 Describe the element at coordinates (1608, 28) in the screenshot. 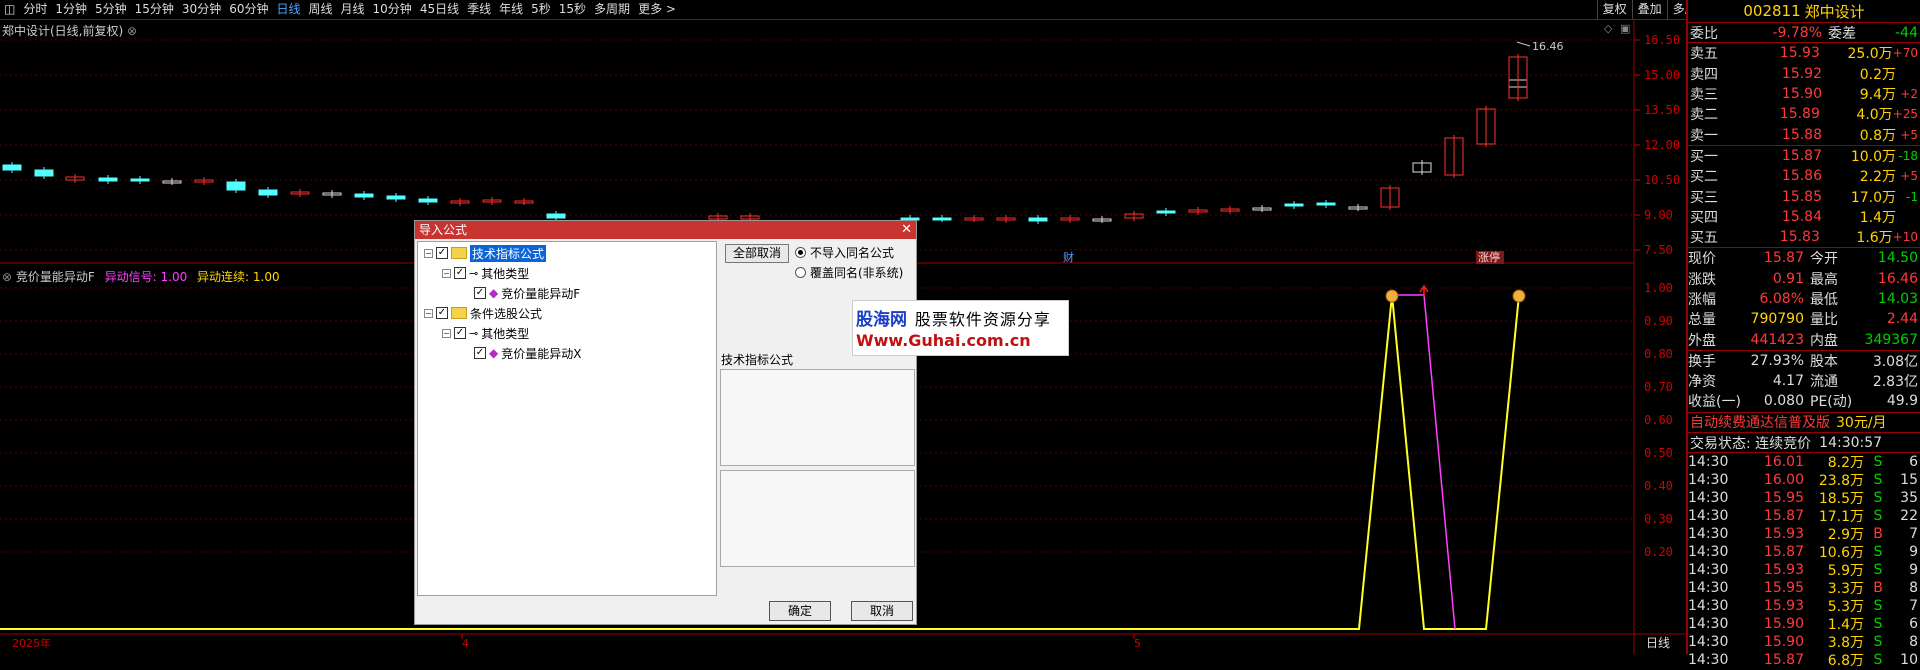

I see `collapse-icon: ◇` at that location.